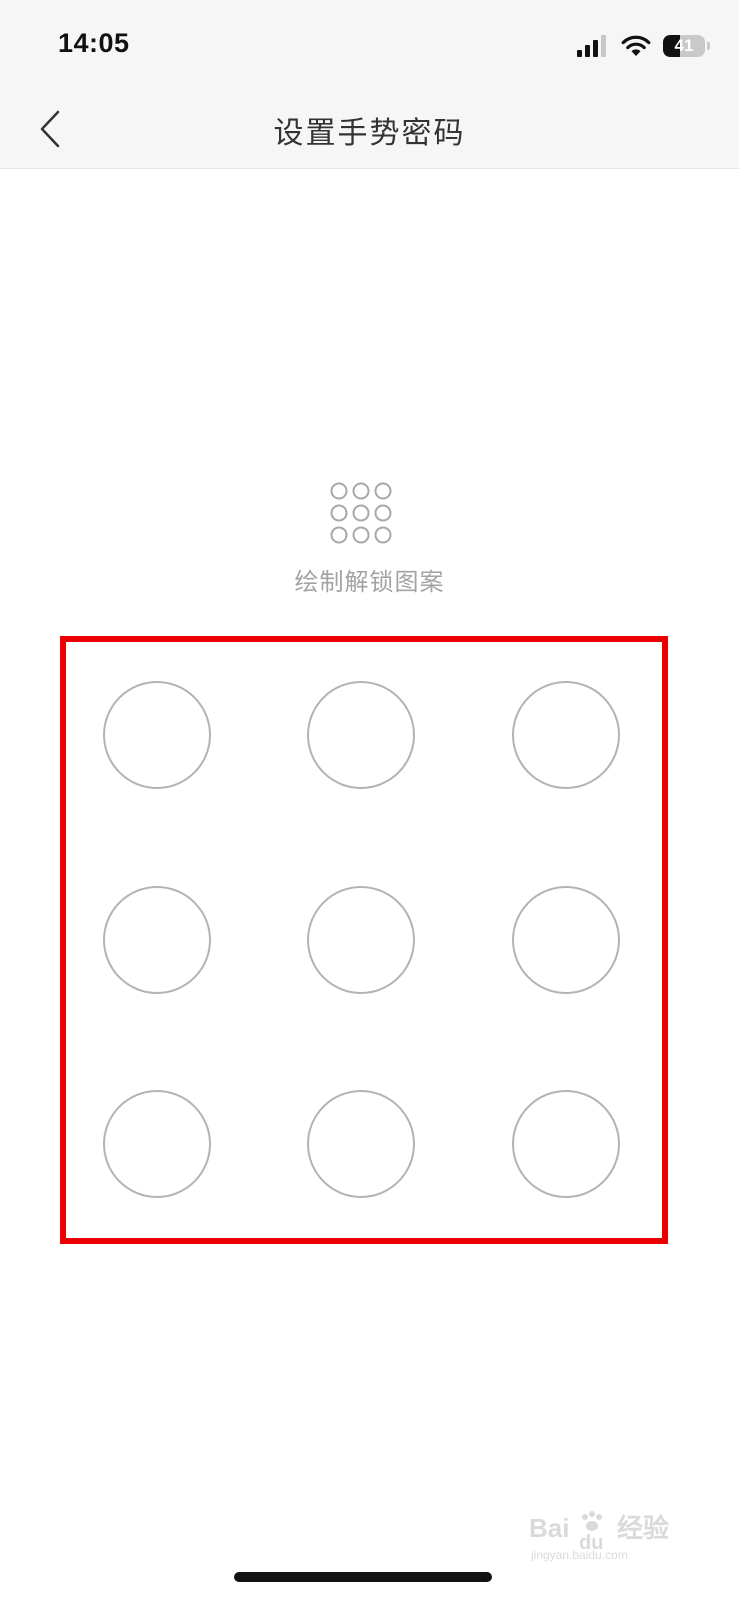 The width and height of the screenshot is (739, 1600). What do you see at coordinates (369, 44) in the screenshot?
I see `status-bar: 14:05 41` at bounding box center [369, 44].